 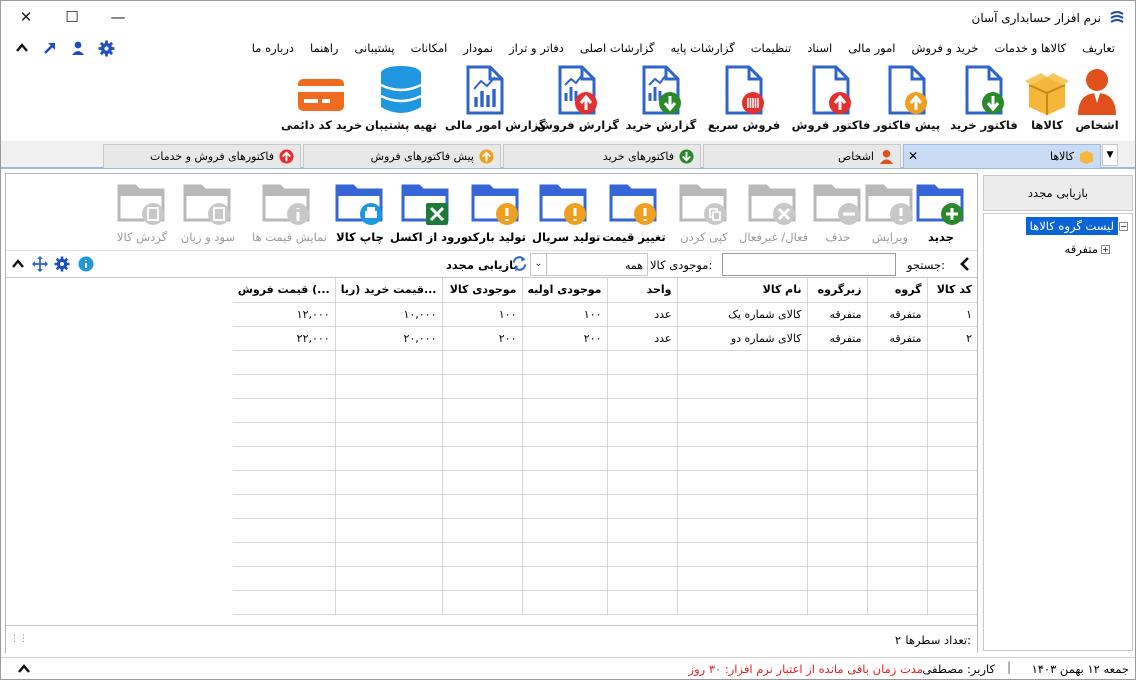 What do you see at coordinates (360, 210) in the screenshot?
I see `print-goods-button: چاپ کالا` at bounding box center [360, 210].